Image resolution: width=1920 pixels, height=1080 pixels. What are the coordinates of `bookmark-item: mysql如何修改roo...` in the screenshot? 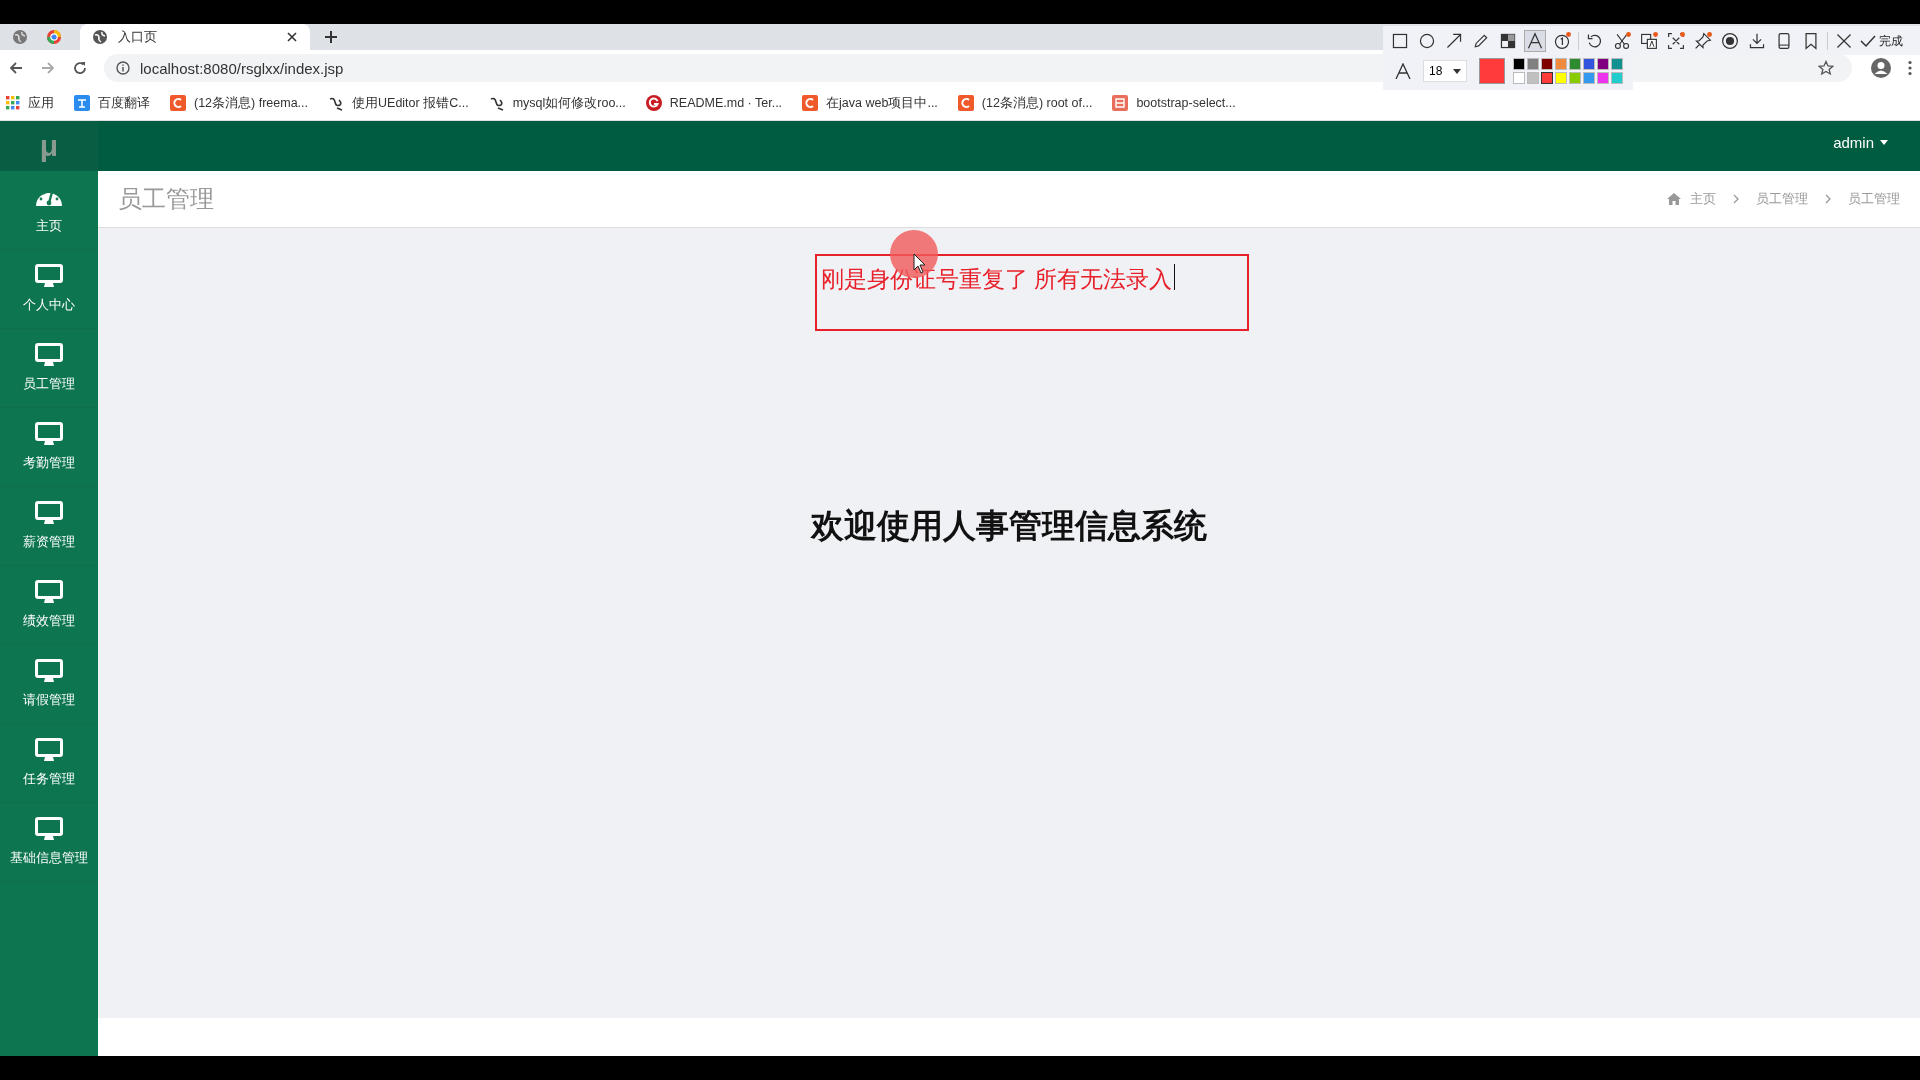 It's located at (557, 103).